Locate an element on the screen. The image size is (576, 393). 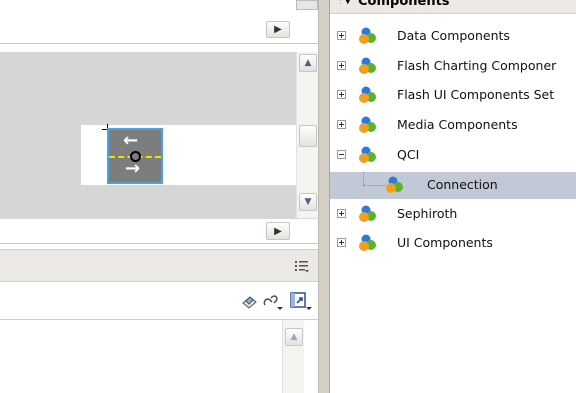
connection-component-instance: ← → is located at coordinates (135, 156).